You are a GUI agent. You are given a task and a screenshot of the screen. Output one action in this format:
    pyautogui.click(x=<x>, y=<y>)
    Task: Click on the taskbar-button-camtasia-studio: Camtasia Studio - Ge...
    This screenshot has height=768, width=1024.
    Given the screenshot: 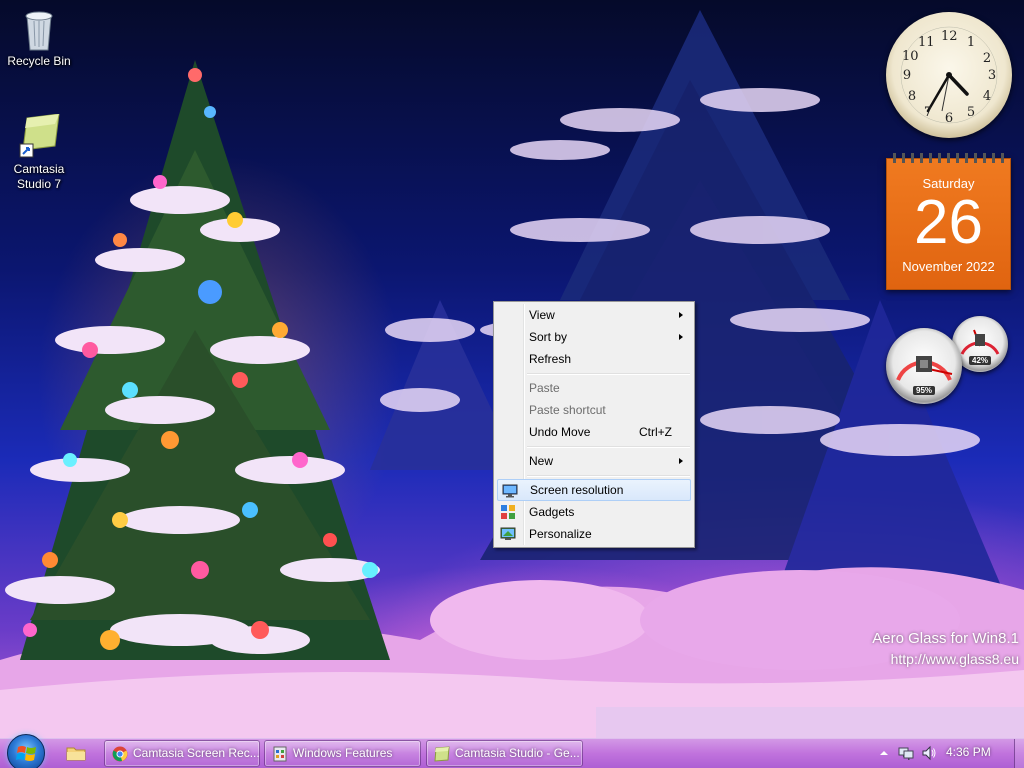 What is the action you would take?
    pyautogui.click(x=504, y=753)
    